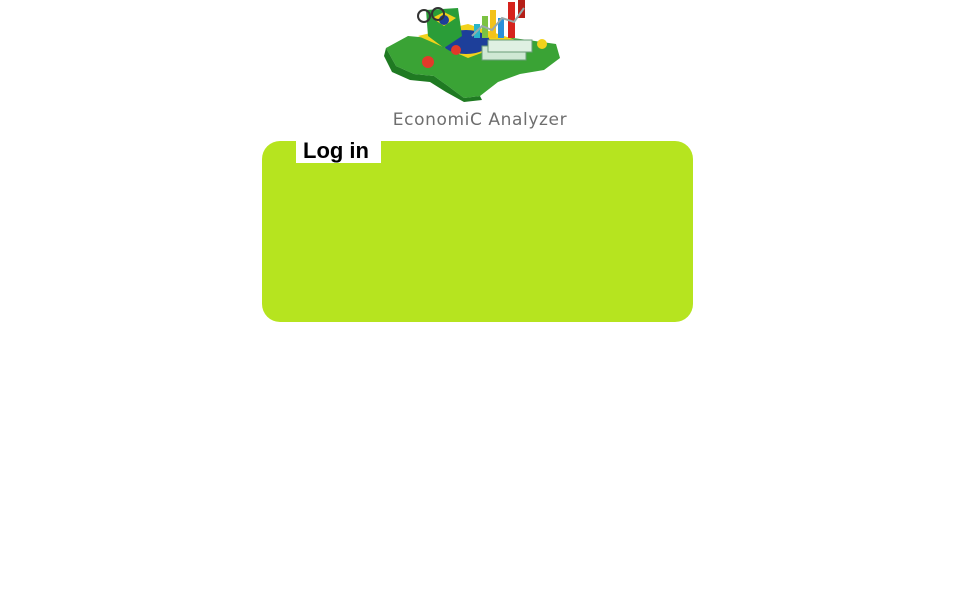 The image size is (960, 600). I want to click on app-title: EconomiC Analyzer, so click(480, 120).